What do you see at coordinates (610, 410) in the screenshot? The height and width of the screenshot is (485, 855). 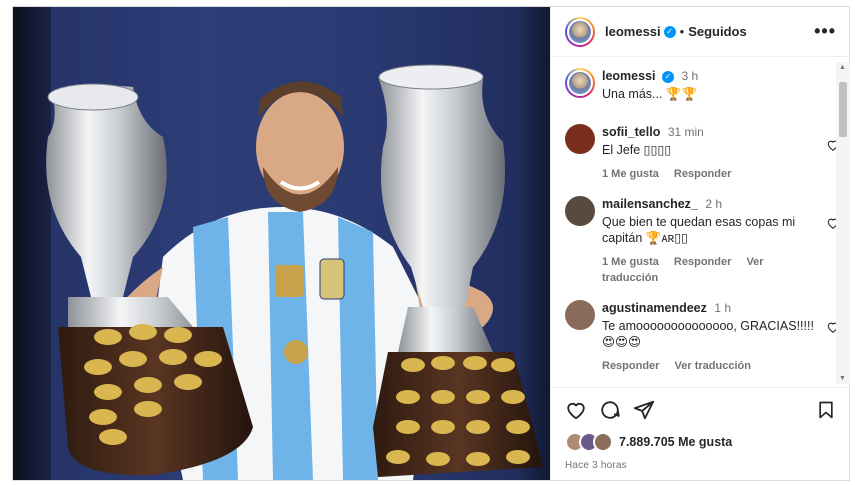 I see `comment-bubble-icon` at bounding box center [610, 410].